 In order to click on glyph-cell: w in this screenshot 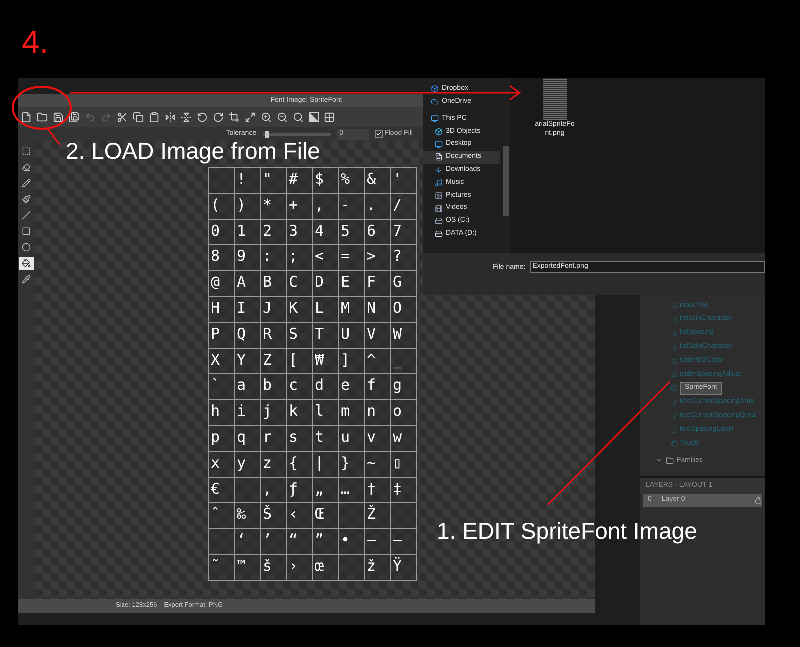, I will do `click(404, 439)`.